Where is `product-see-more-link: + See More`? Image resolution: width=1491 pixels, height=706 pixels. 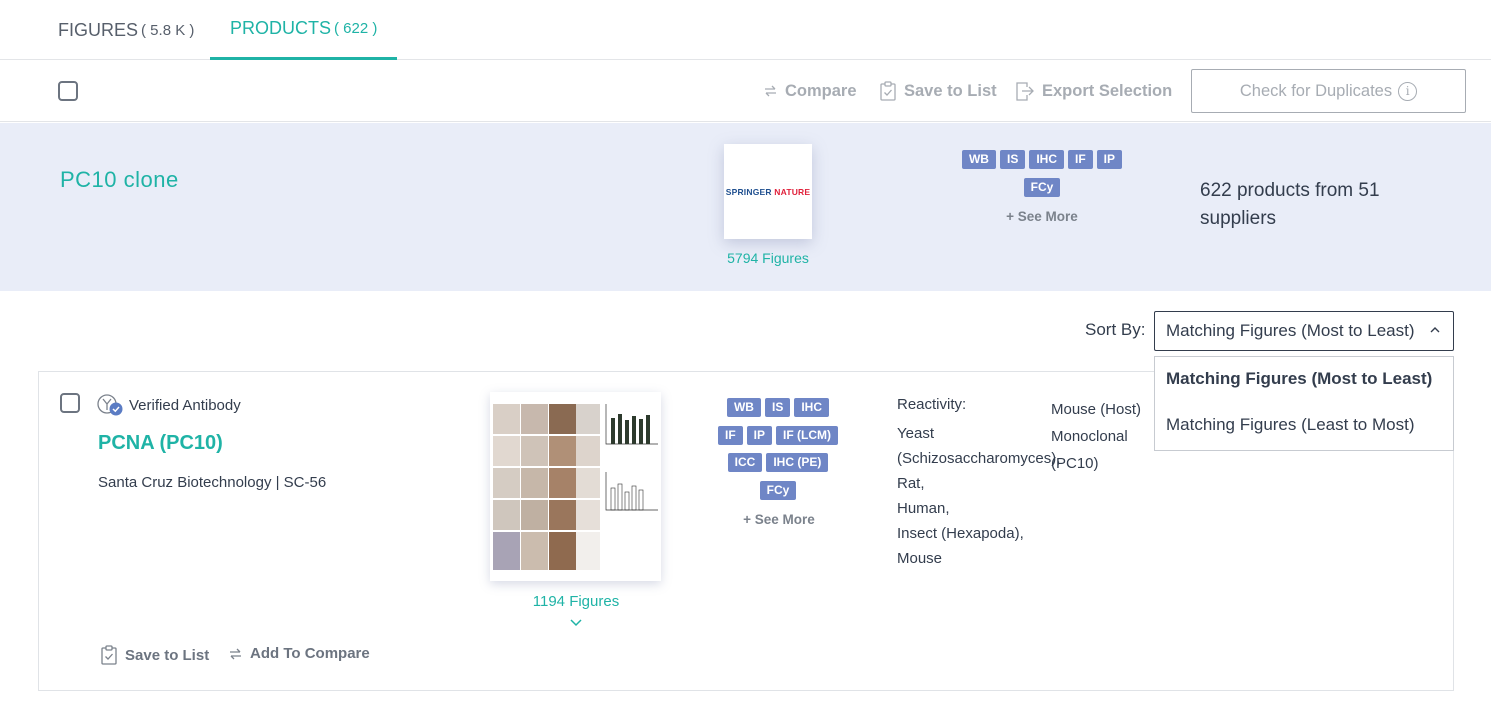 product-see-more-link: + See More is located at coordinates (779, 519).